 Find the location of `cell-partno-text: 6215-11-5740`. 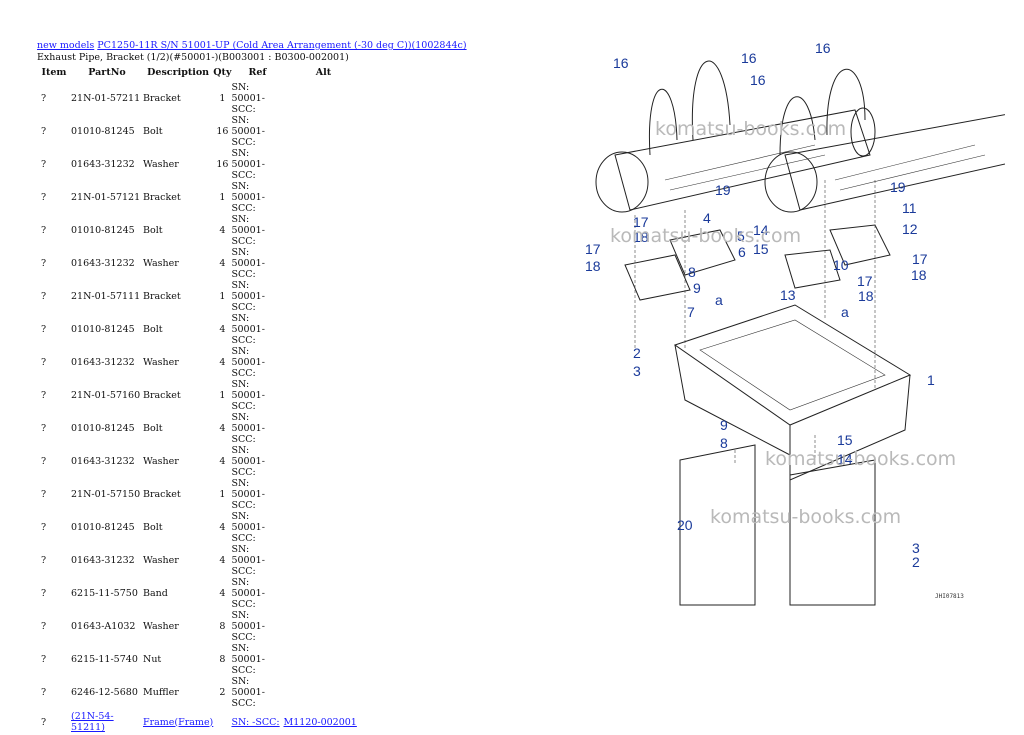

cell-partno-text: 6215-11-5740 is located at coordinates (104, 659).